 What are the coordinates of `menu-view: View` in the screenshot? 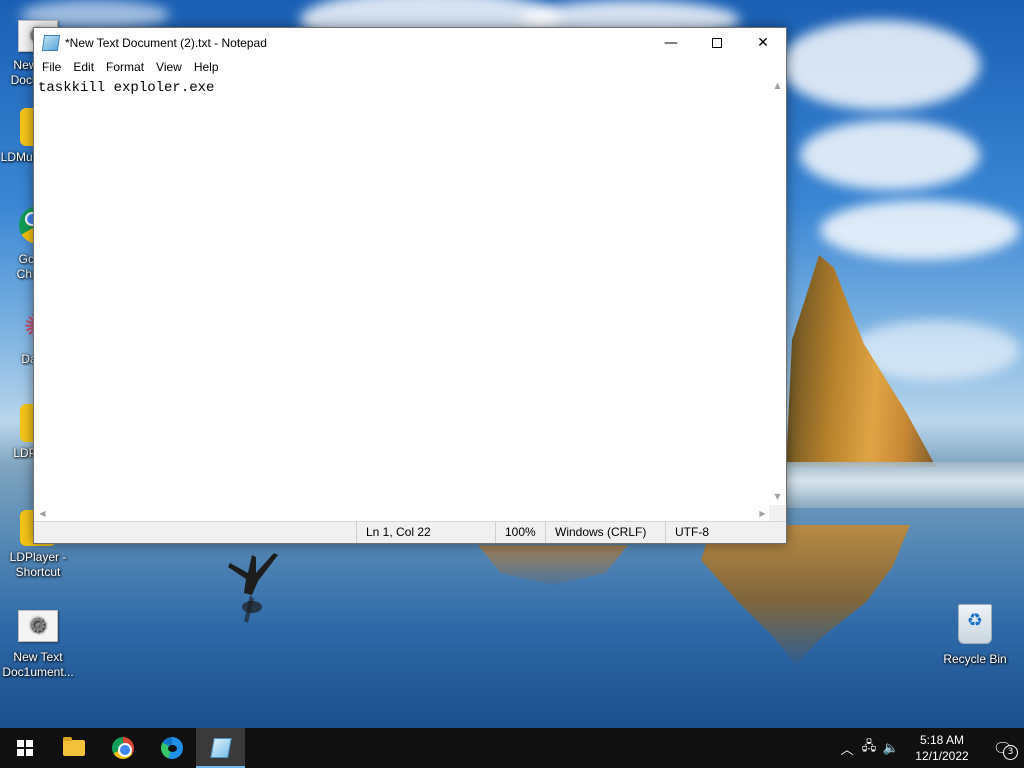 It's located at (169, 67).